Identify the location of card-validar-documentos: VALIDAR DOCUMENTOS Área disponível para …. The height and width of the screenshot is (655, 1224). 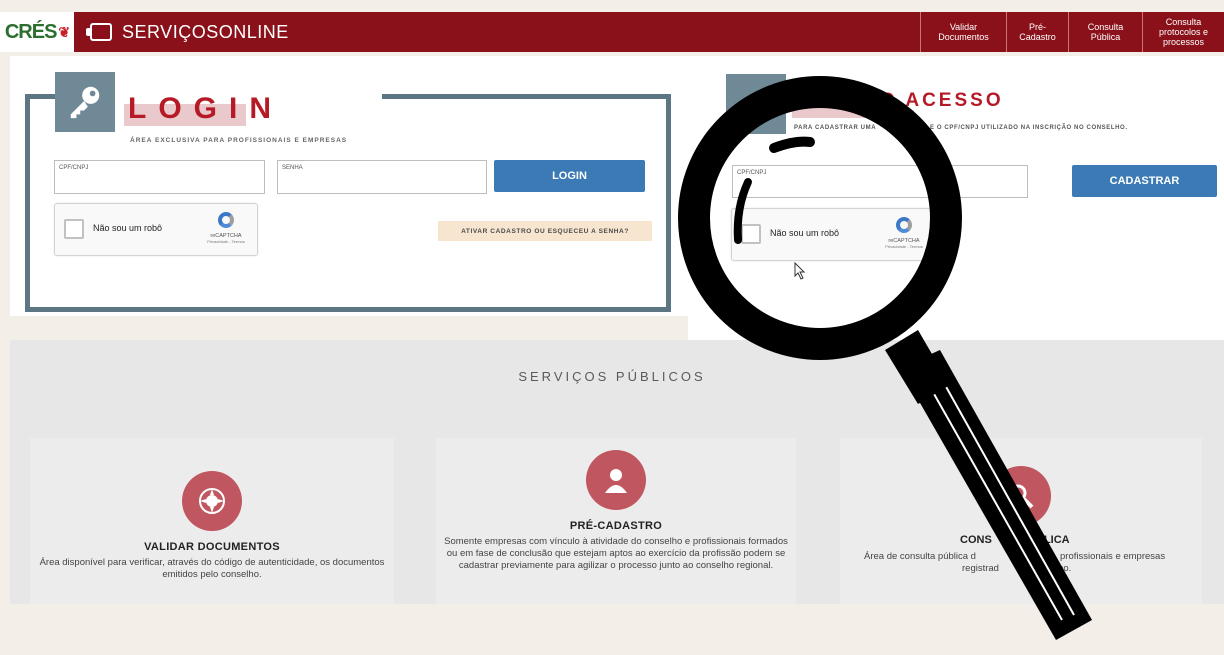
(212, 521).